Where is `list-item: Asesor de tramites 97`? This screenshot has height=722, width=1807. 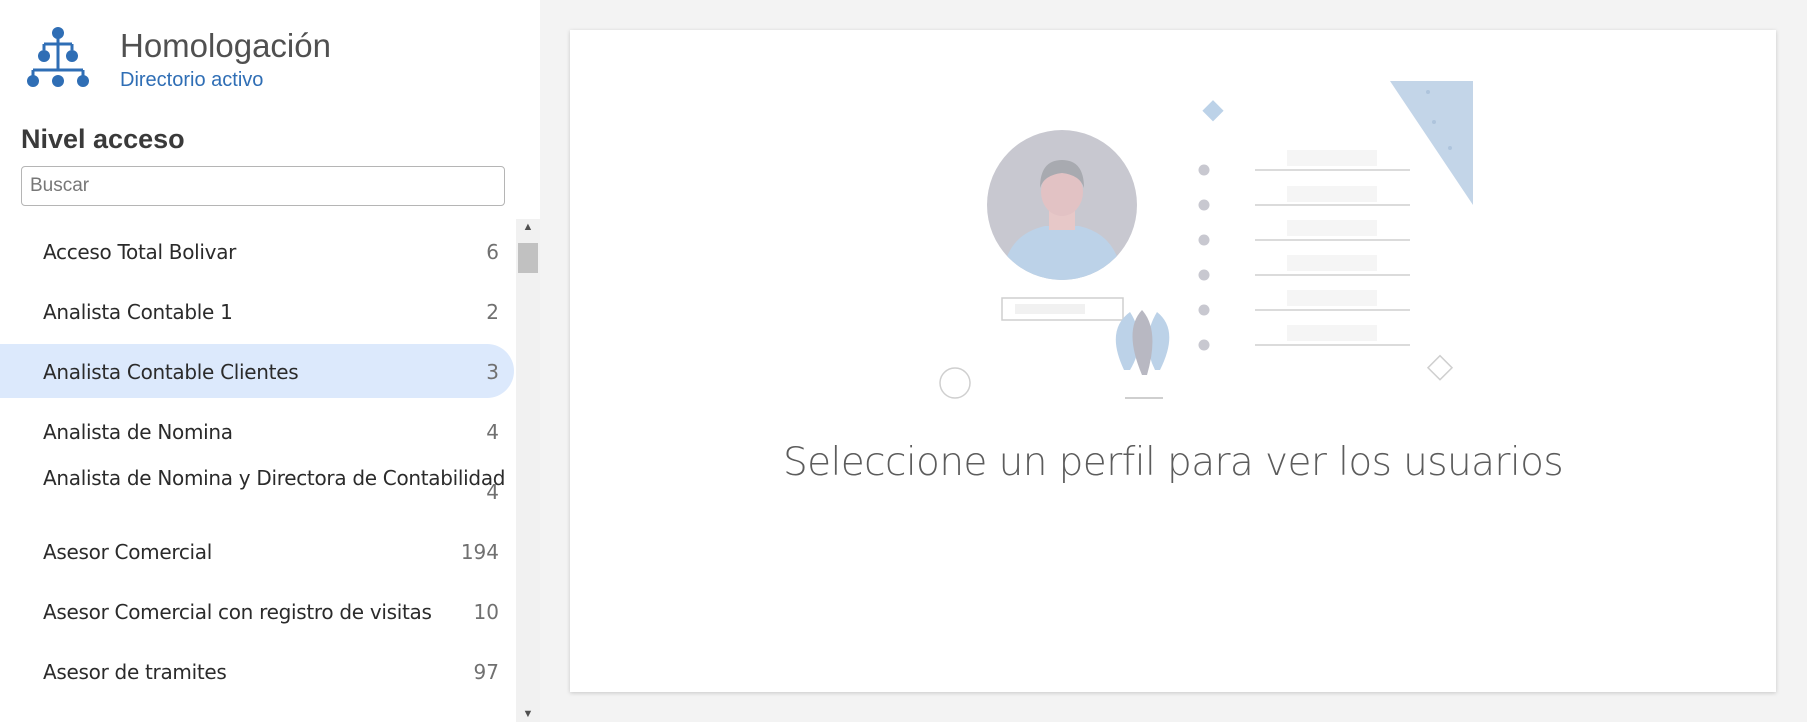
list-item: Asesor de tramites 97 is located at coordinates (257, 666).